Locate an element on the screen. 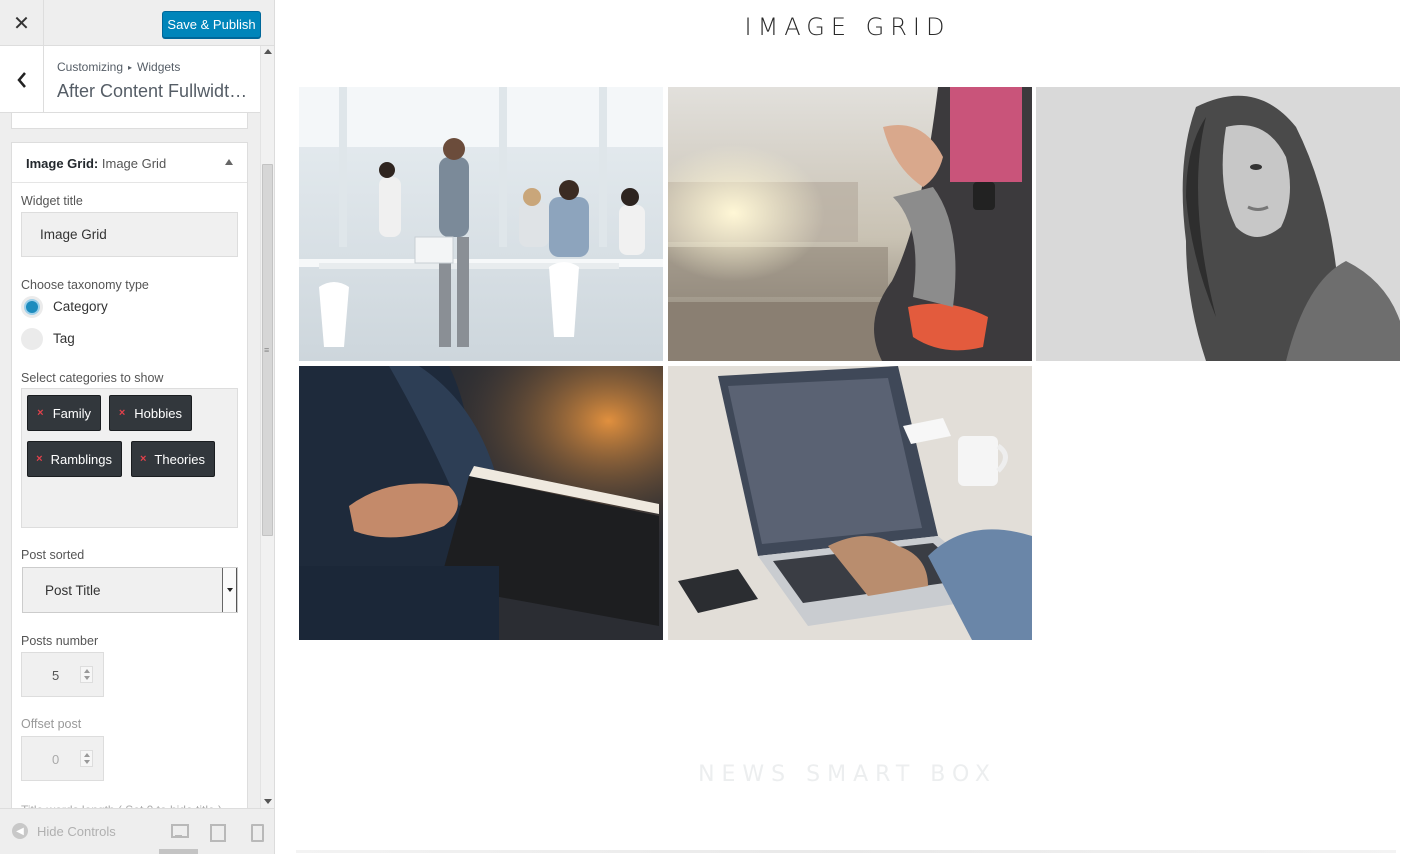  save-publish-button: Save & Publish is located at coordinates (211, 24).